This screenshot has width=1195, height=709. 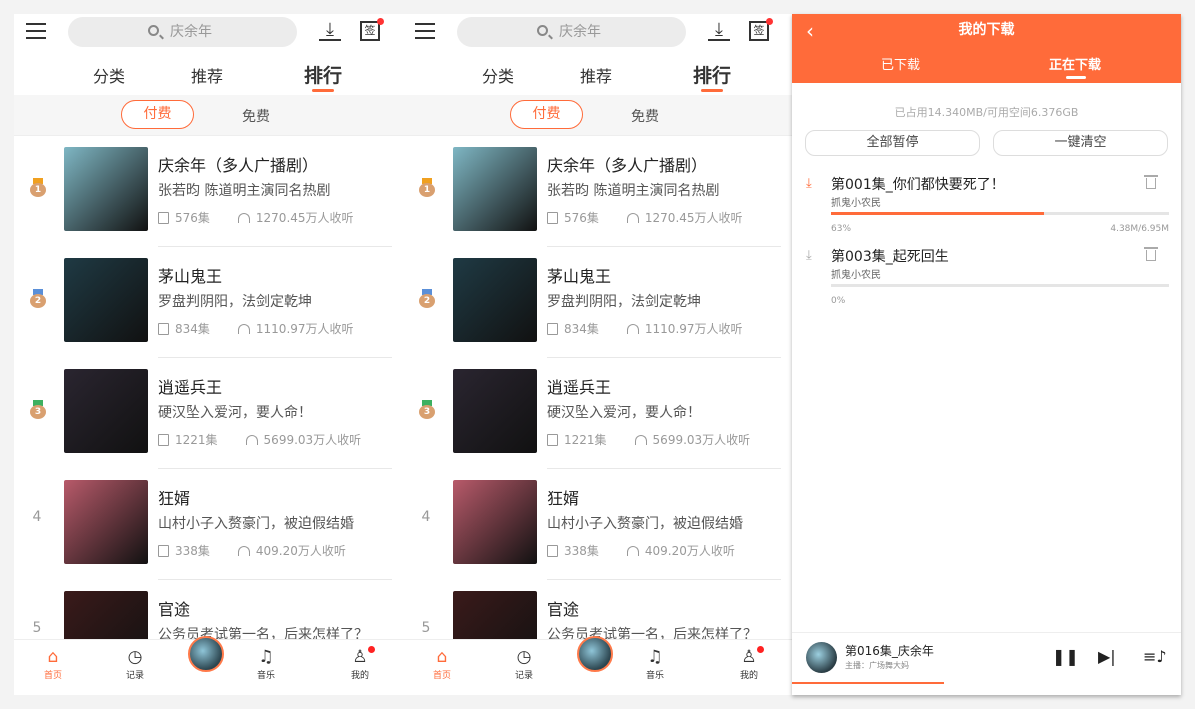 What do you see at coordinates (427, 301) in the screenshot?
I see `medal-coin: 2` at bounding box center [427, 301].